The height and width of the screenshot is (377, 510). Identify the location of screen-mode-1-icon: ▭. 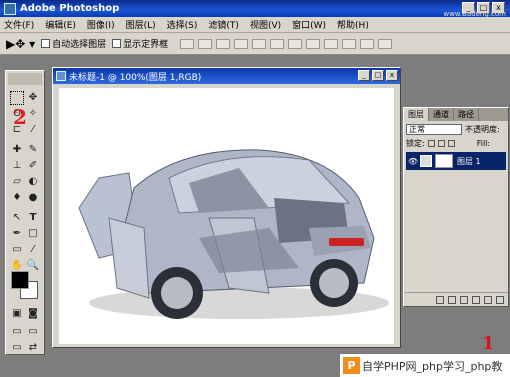
(17, 332).